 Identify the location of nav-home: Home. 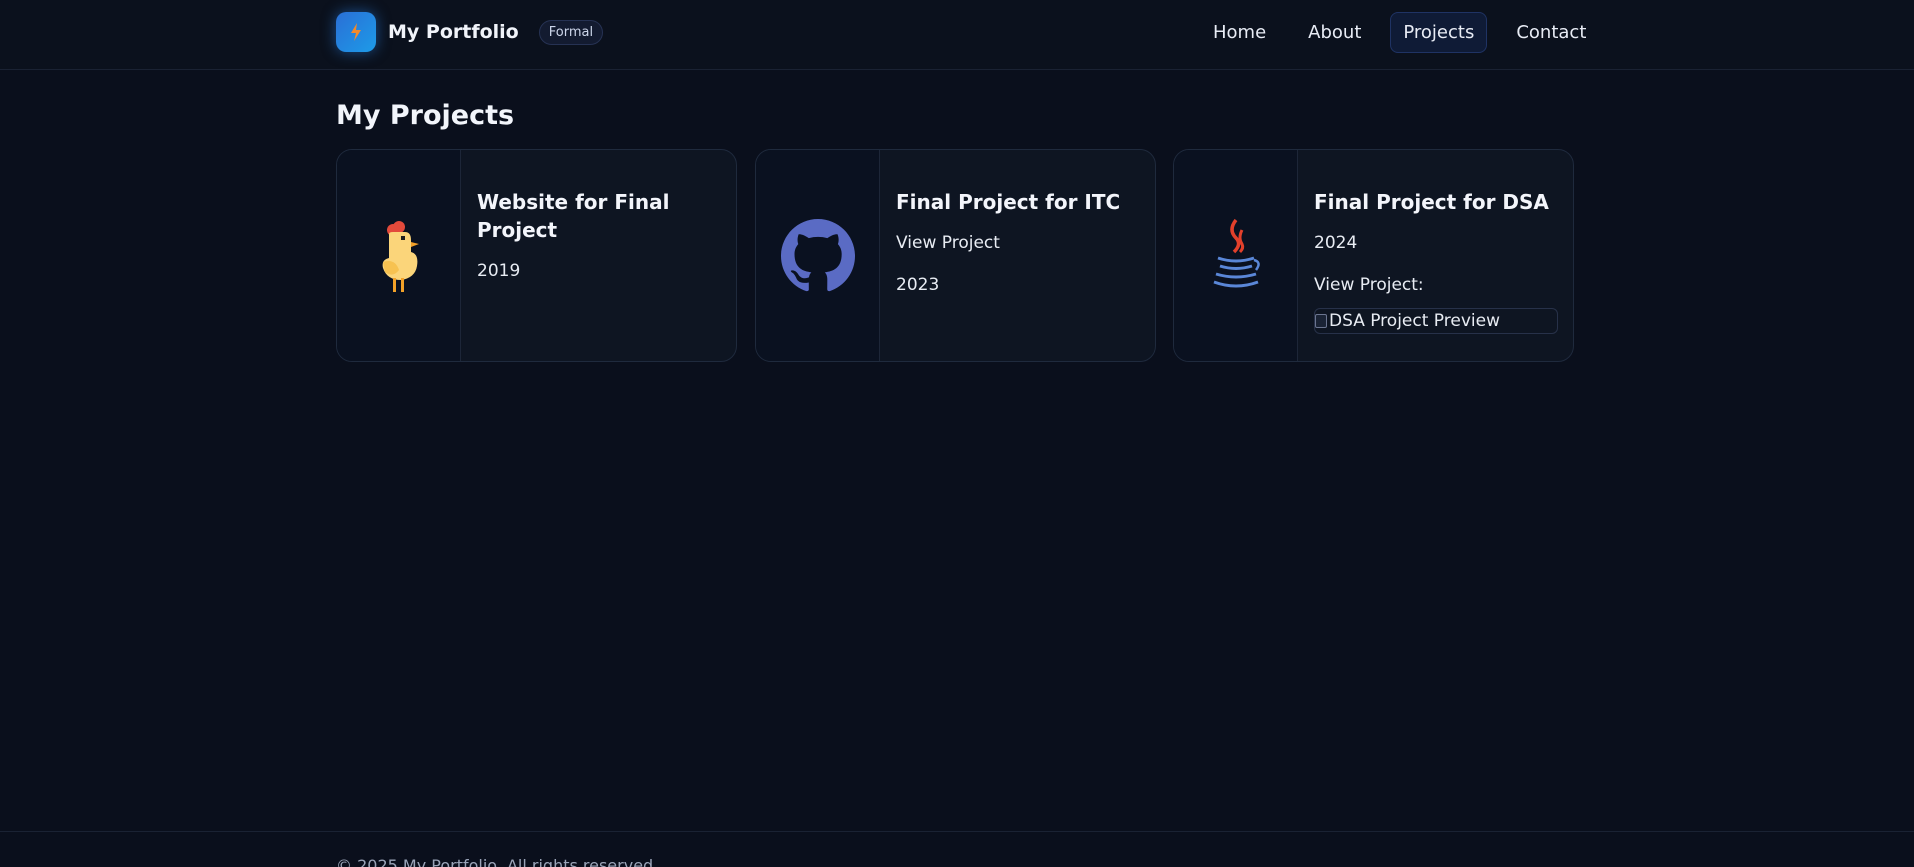
(1239, 32).